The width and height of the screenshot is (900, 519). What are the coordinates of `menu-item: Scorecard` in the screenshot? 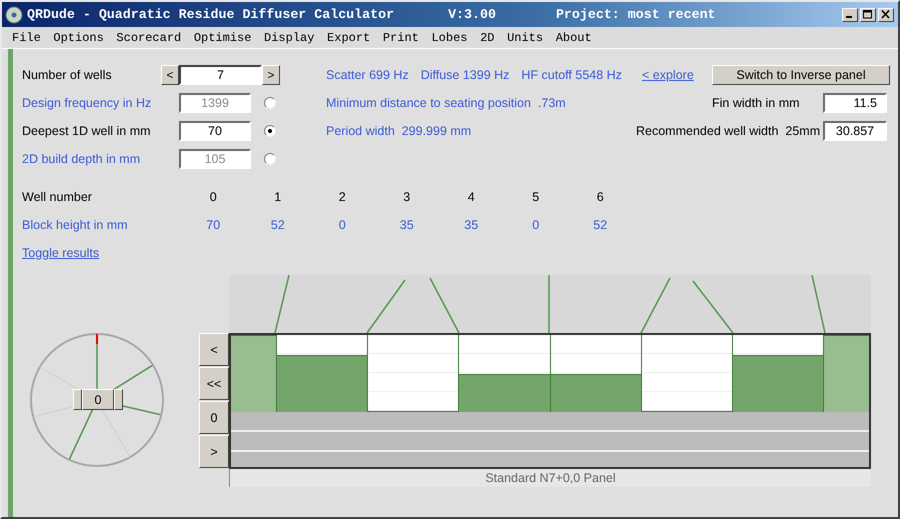 It's located at (149, 37).